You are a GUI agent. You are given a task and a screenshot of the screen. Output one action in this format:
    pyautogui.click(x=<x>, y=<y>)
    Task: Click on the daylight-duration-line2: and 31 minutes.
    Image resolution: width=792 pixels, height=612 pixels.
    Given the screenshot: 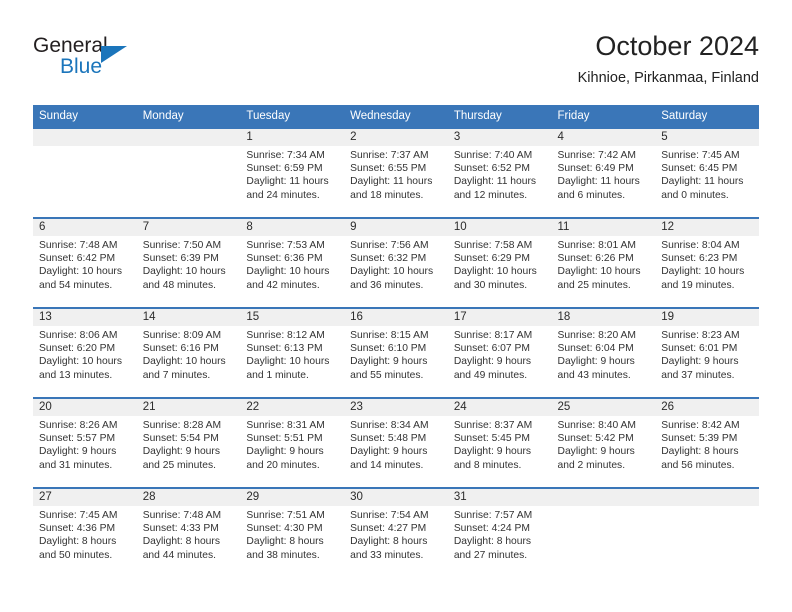 What is the action you would take?
    pyautogui.click(x=76, y=465)
    